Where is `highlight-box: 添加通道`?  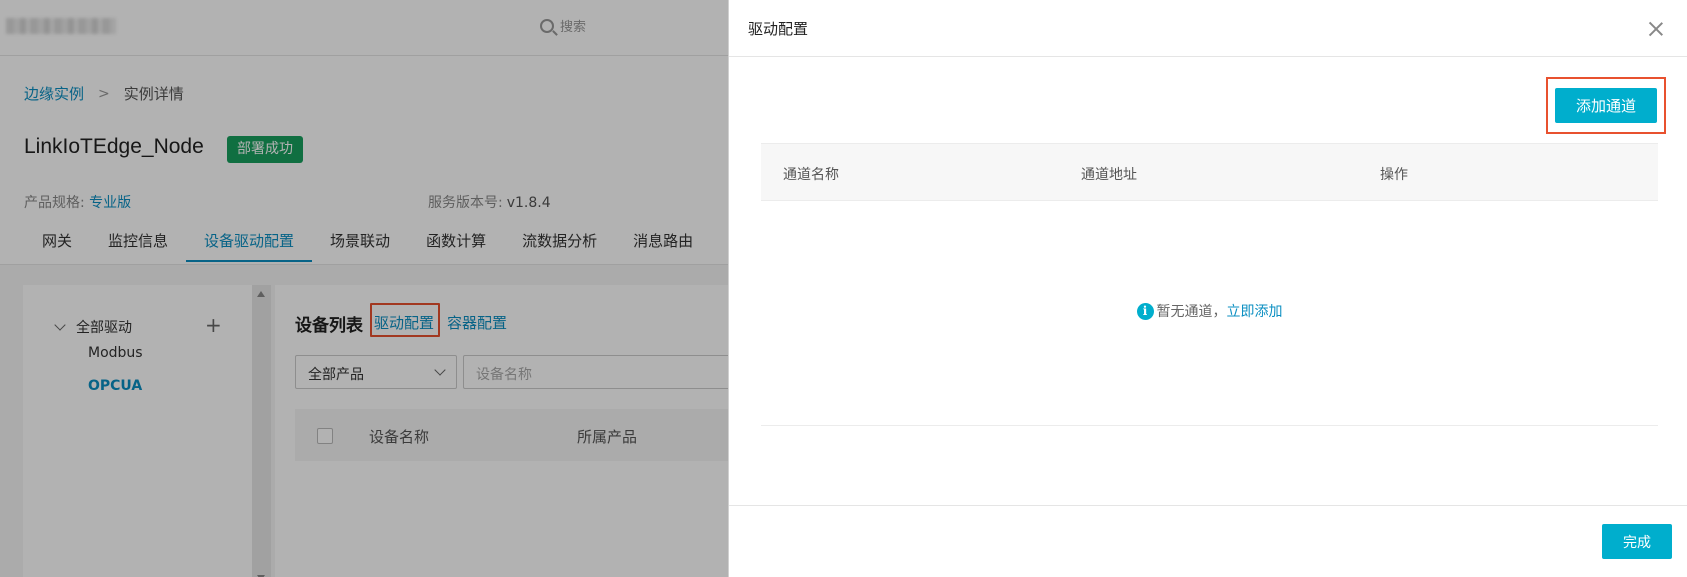 highlight-box: 添加通道 is located at coordinates (1606, 105).